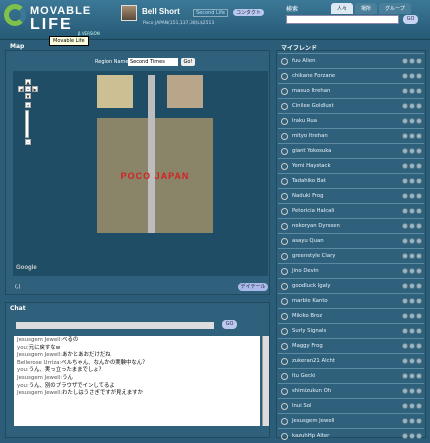 The height and width of the screenshot is (443, 430). What do you see at coordinates (351, 345) in the screenshot?
I see `friend-row: Maggy Frog` at bounding box center [351, 345].